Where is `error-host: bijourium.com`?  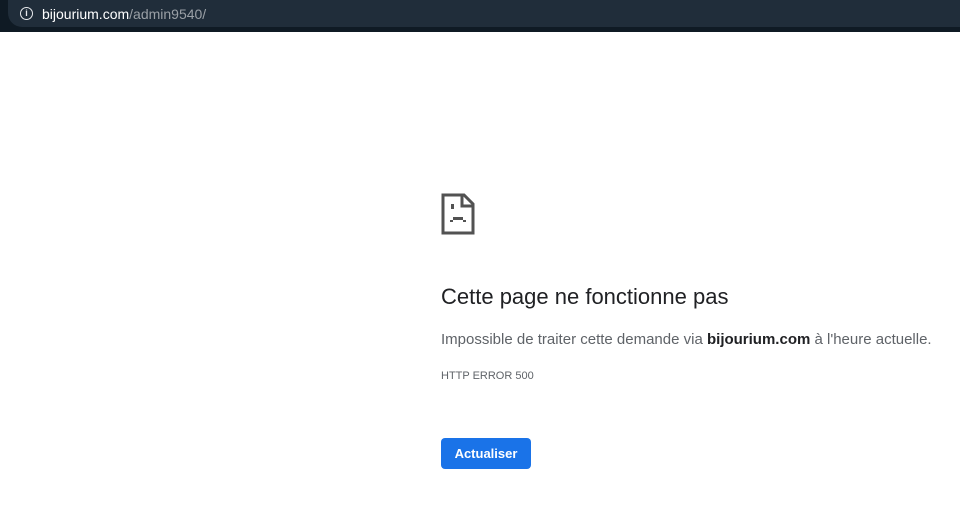
error-host: bijourium.com is located at coordinates (758, 339).